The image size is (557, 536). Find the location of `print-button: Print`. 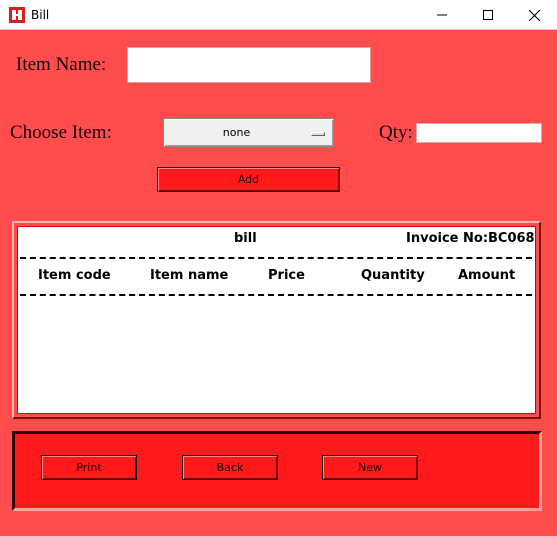

print-button: Print is located at coordinates (89, 467).